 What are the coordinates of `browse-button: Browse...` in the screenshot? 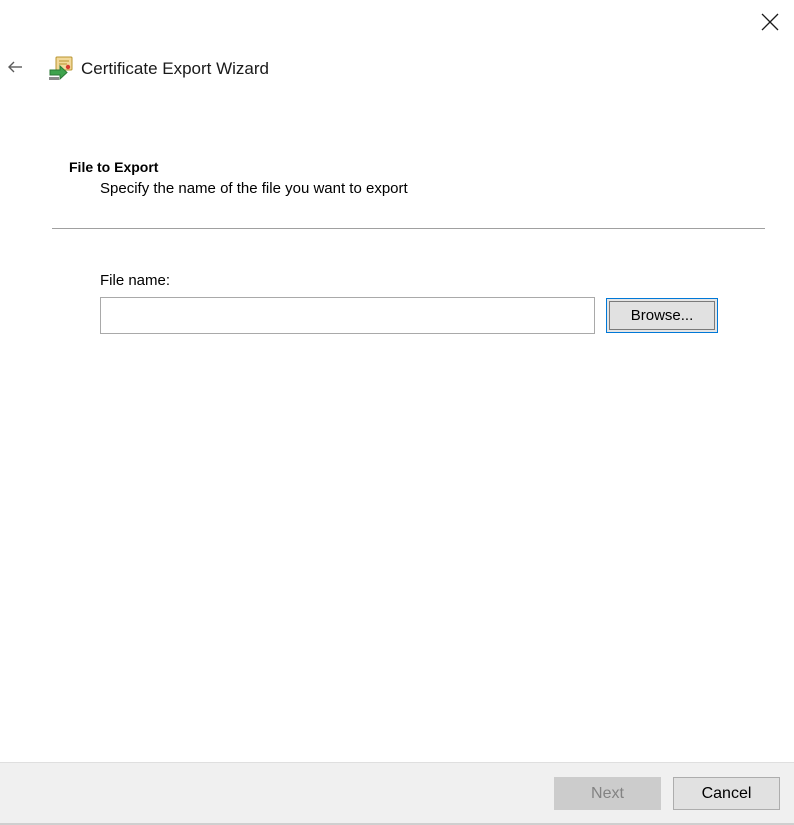 It's located at (662, 315).